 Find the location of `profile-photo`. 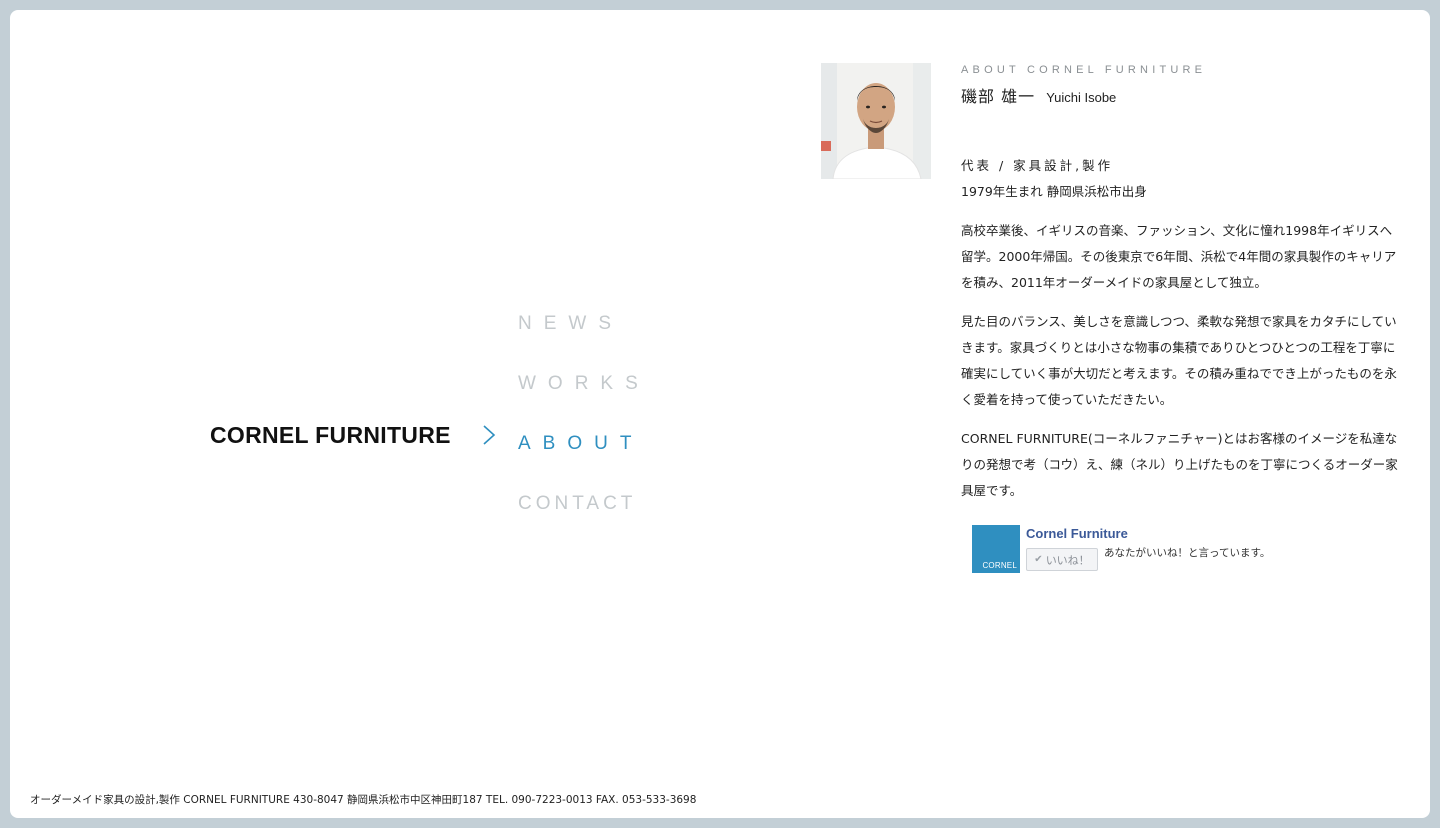

profile-photo is located at coordinates (876, 121).